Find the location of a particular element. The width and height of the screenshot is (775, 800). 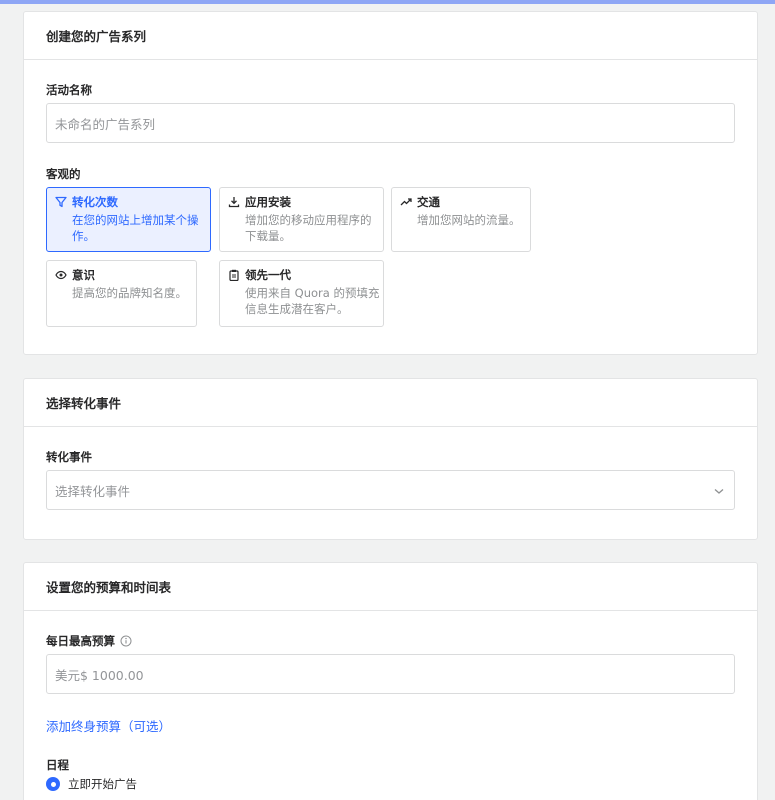

schedule-label: 日程 is located at coordinates (57, 765).